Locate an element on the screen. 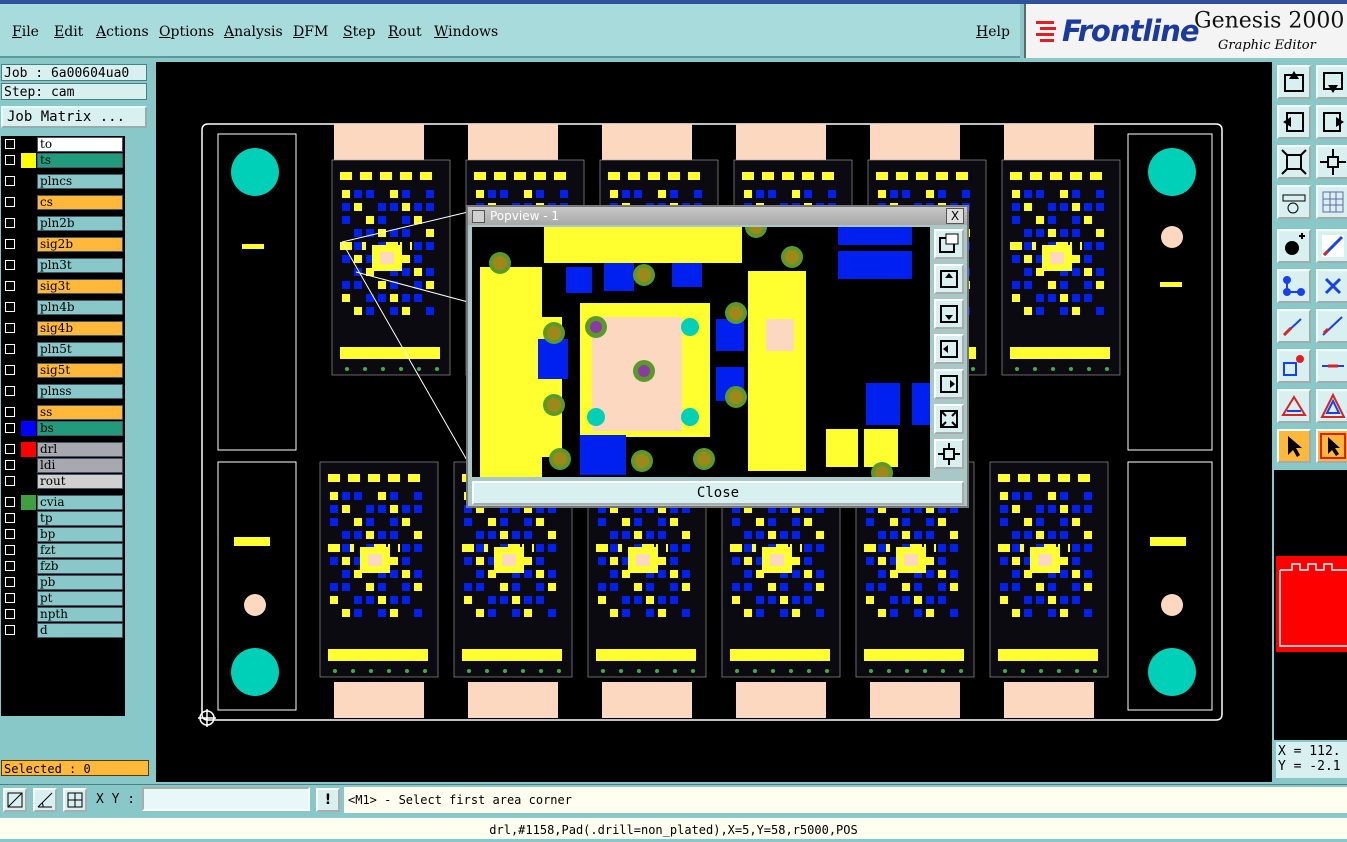 The width and height of the screenshot is (1347, 842). layer-name: bs is located at coordinates (80, 428).